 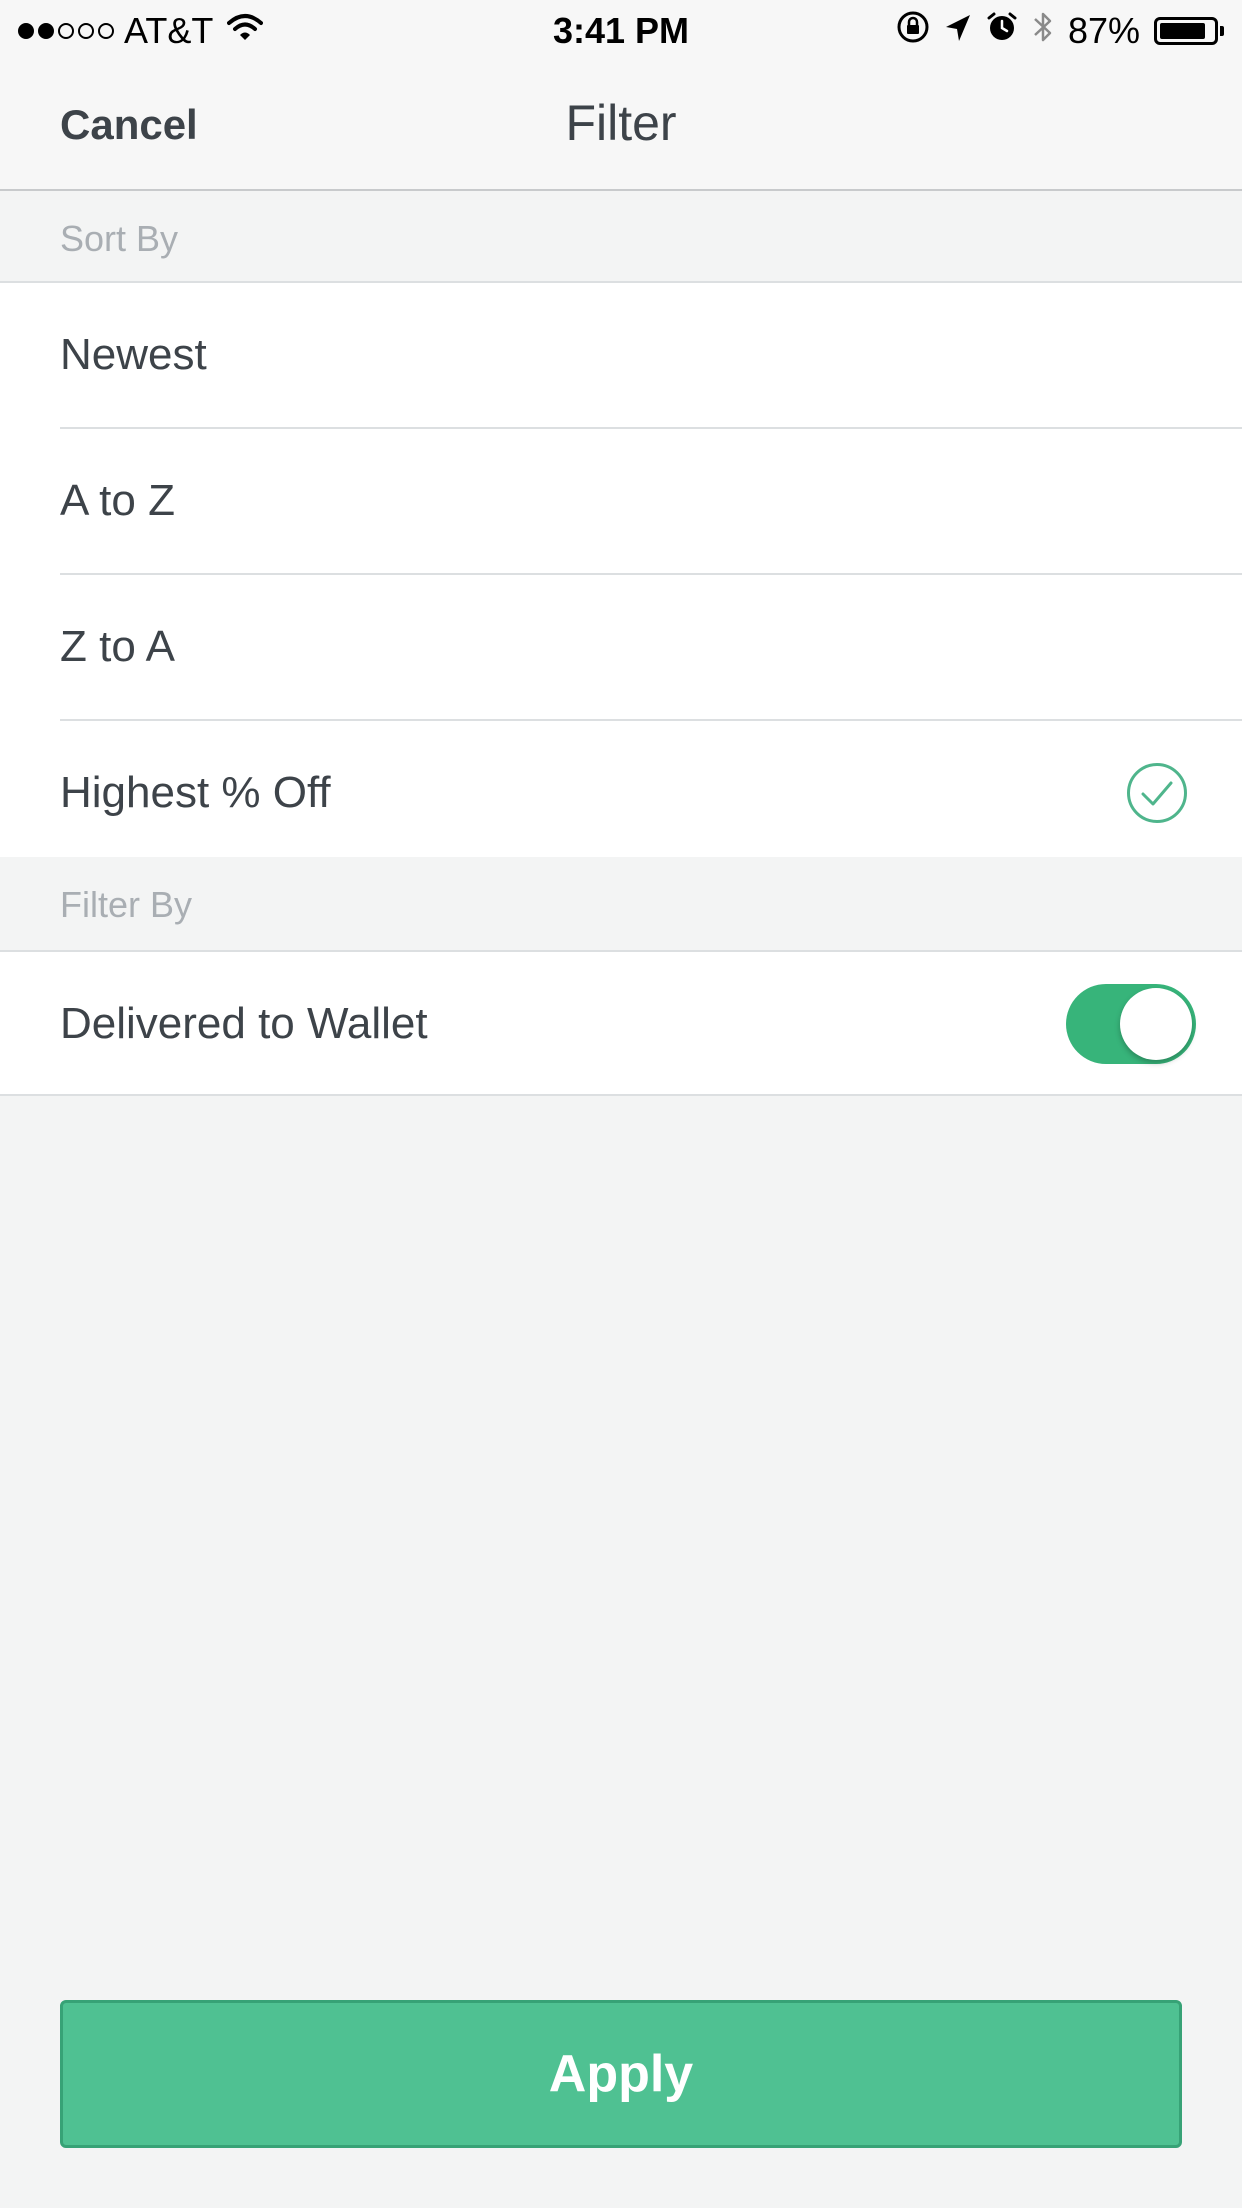 What do you see at coordinates (621, 123) in the screenshot?
I see `page-title: Filter` at bounding box center [621, 123].